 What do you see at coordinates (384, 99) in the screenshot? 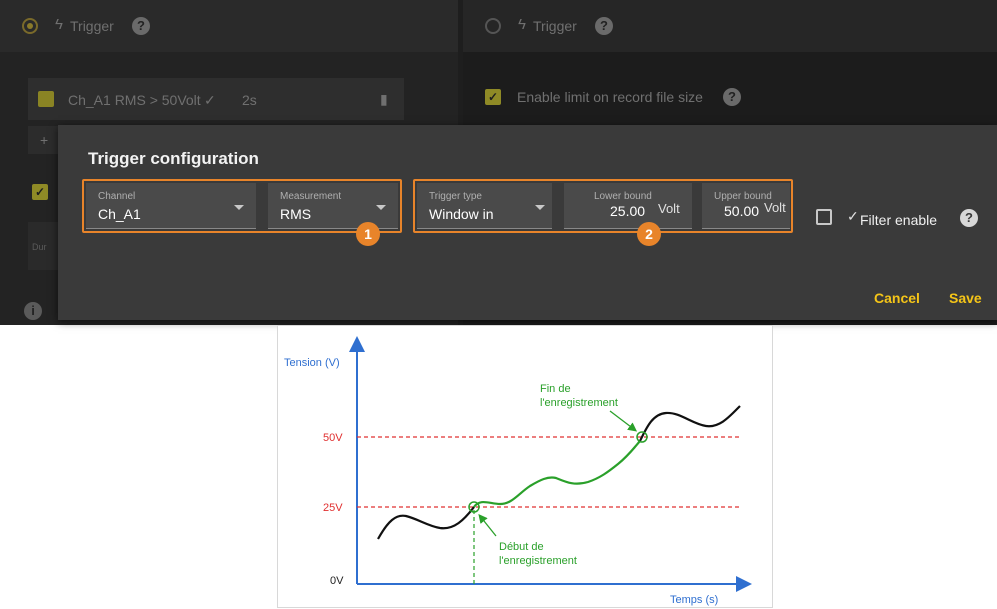
I see `delete-icon: ▮` at bounding box center [384, 99].